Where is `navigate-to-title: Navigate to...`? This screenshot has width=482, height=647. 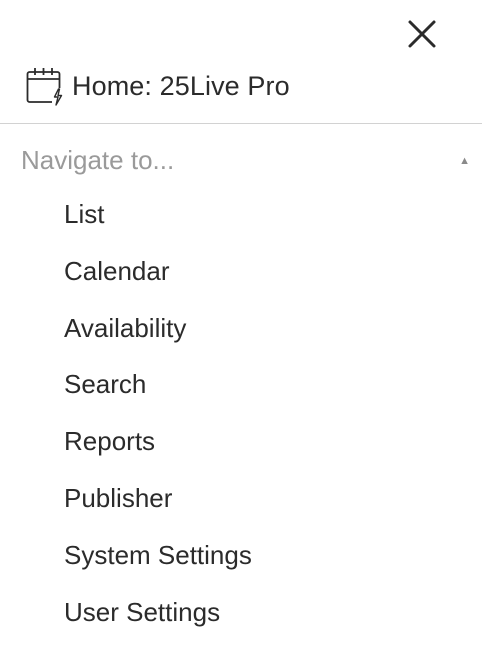
navigate-to-title: Navigate to... is located at coordinates (98, 159).